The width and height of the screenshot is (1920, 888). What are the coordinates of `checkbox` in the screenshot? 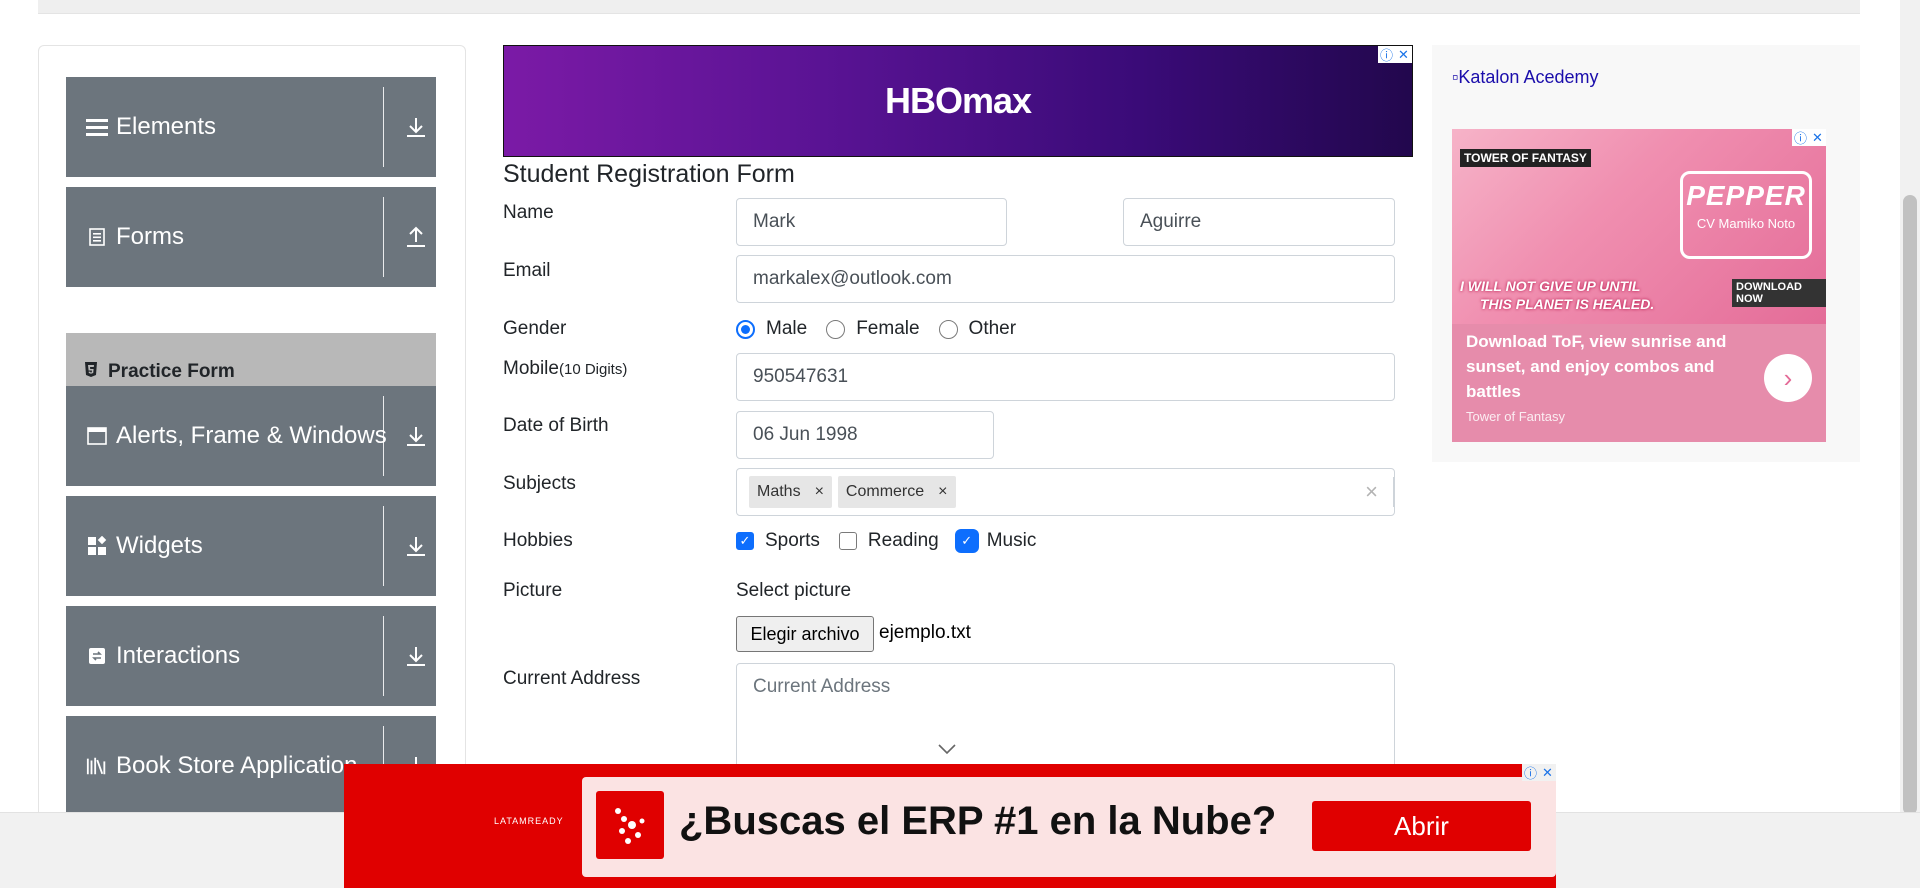 It's located at (847, 541).